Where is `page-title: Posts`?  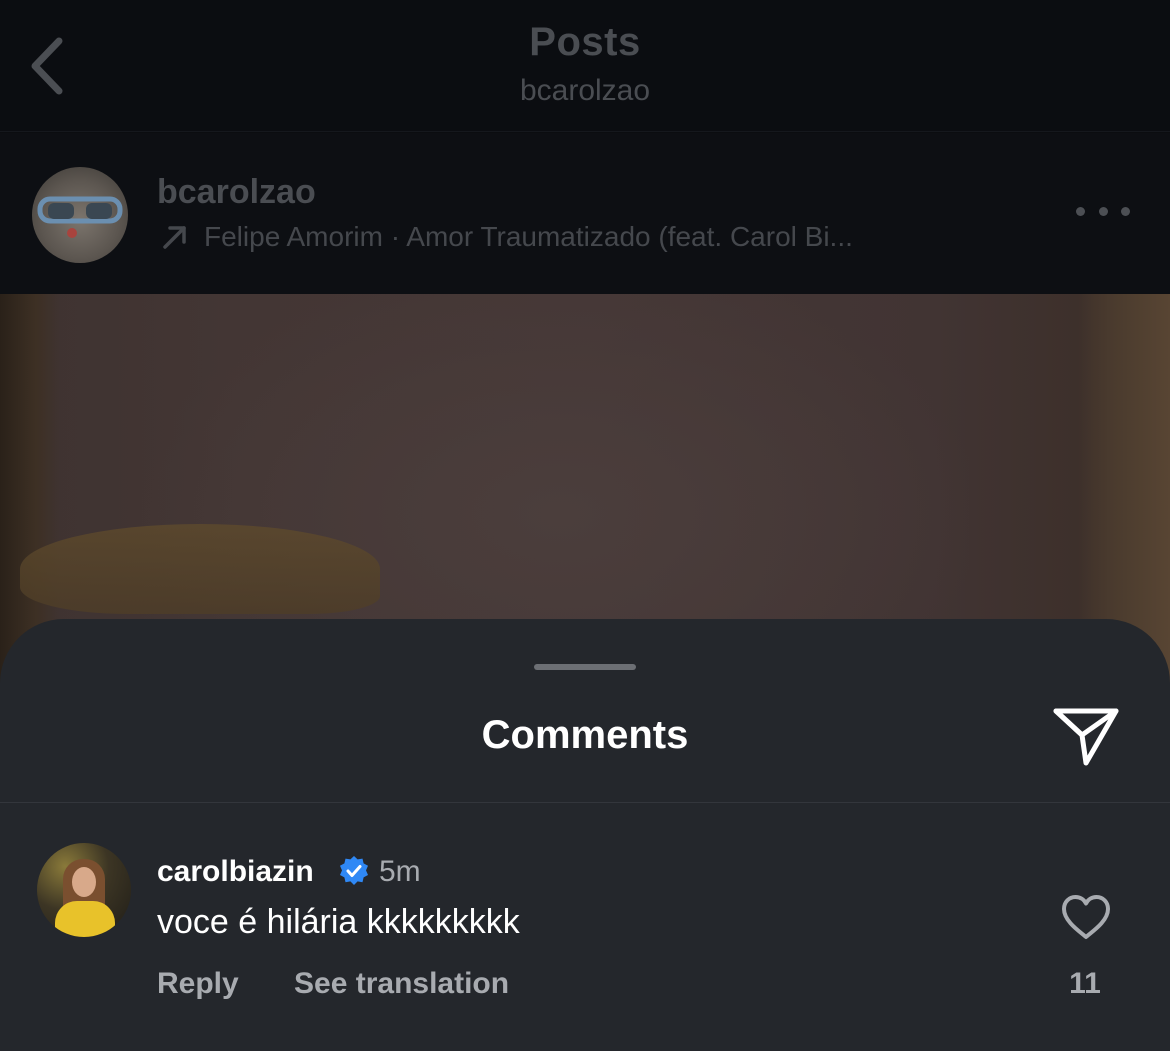 page-title: Posts is located at coordinates (585, 42).